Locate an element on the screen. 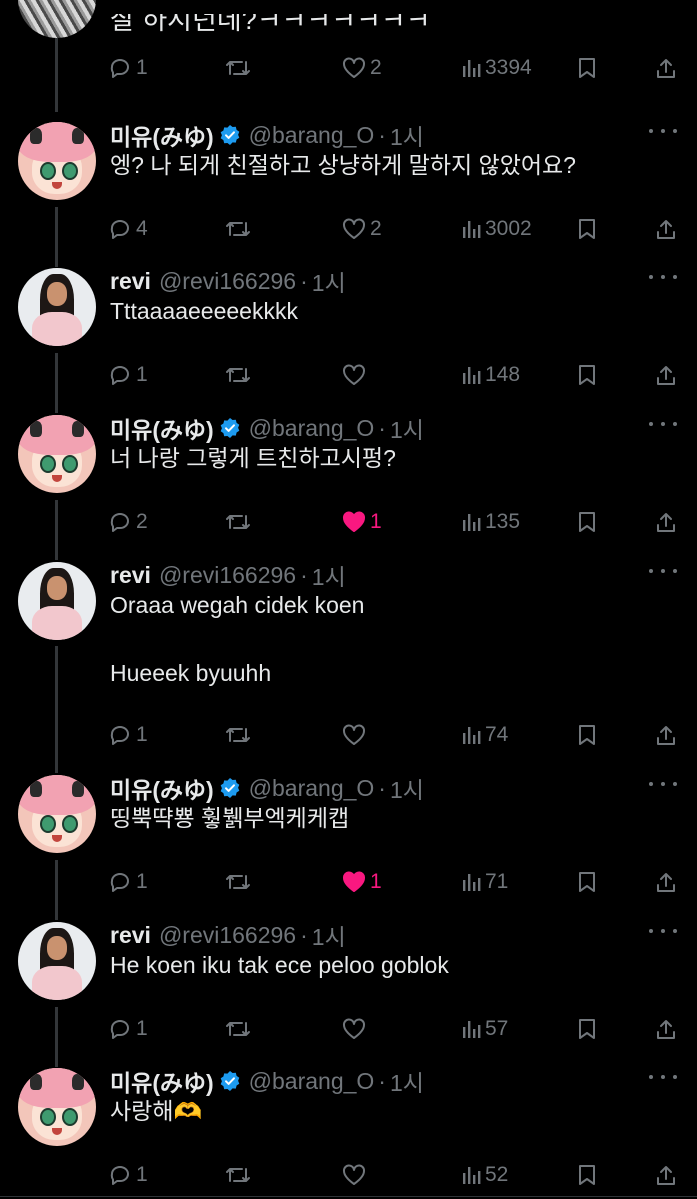 Image resolution: width=697 pixels, height=1199 pixels. tweet-text-line: 띵뿍땩뿅 훻뷁부엑케케캡 is located at coordinates (230, 818).